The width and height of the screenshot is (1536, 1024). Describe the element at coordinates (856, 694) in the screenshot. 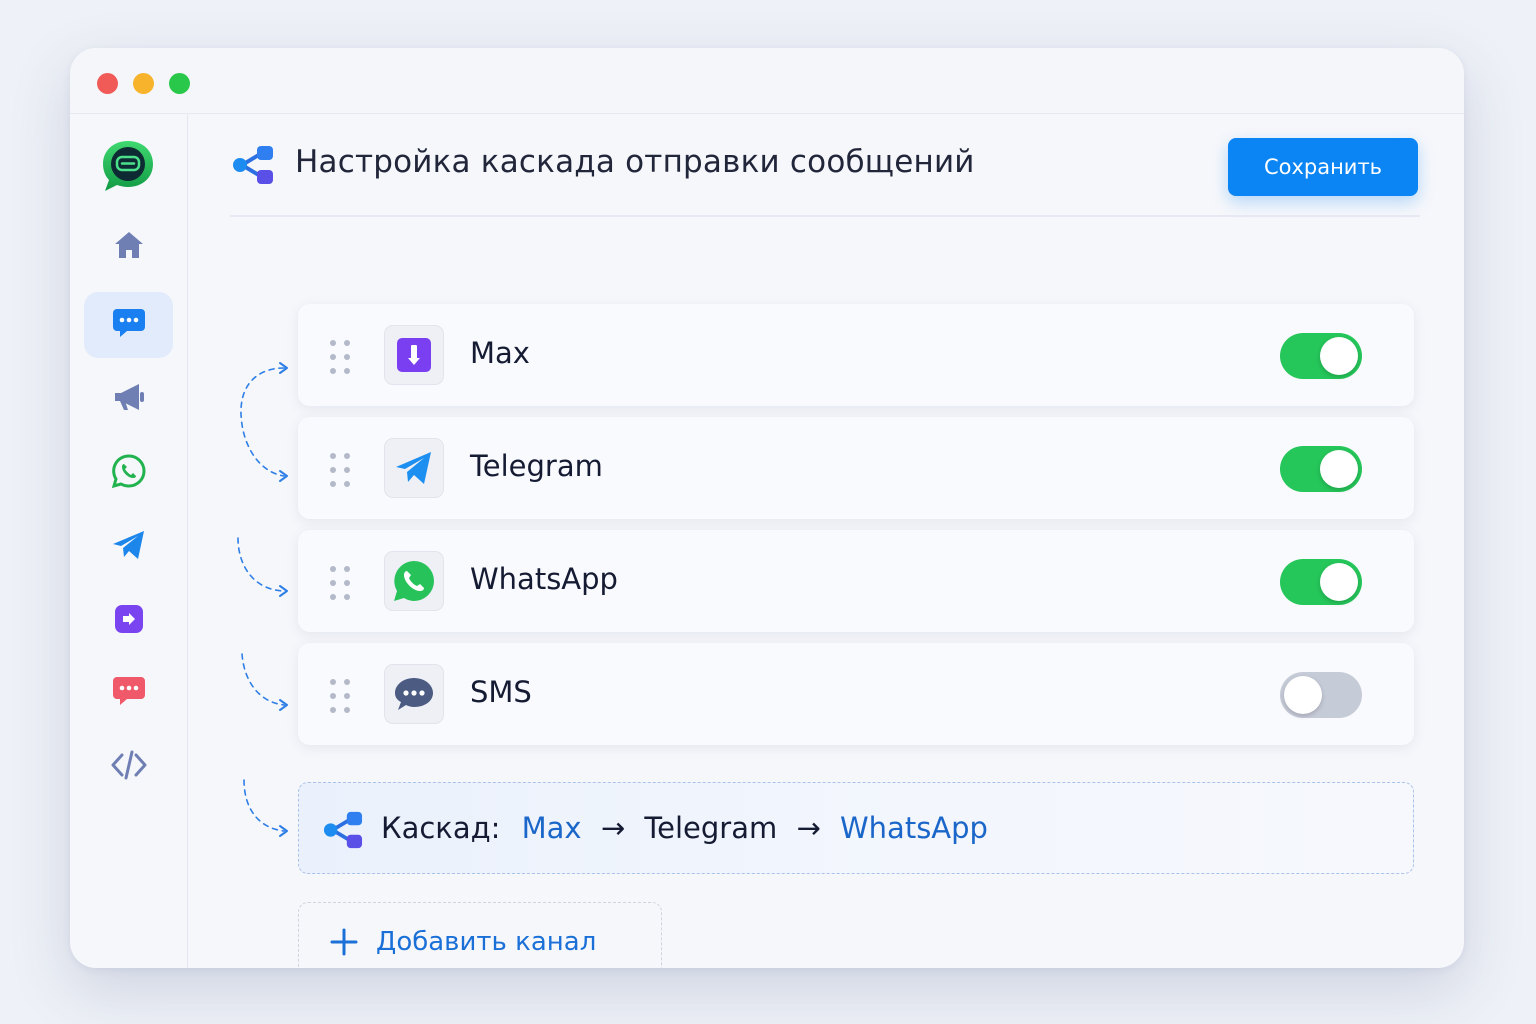

I see `channel-row-sms: SMS` at that location.